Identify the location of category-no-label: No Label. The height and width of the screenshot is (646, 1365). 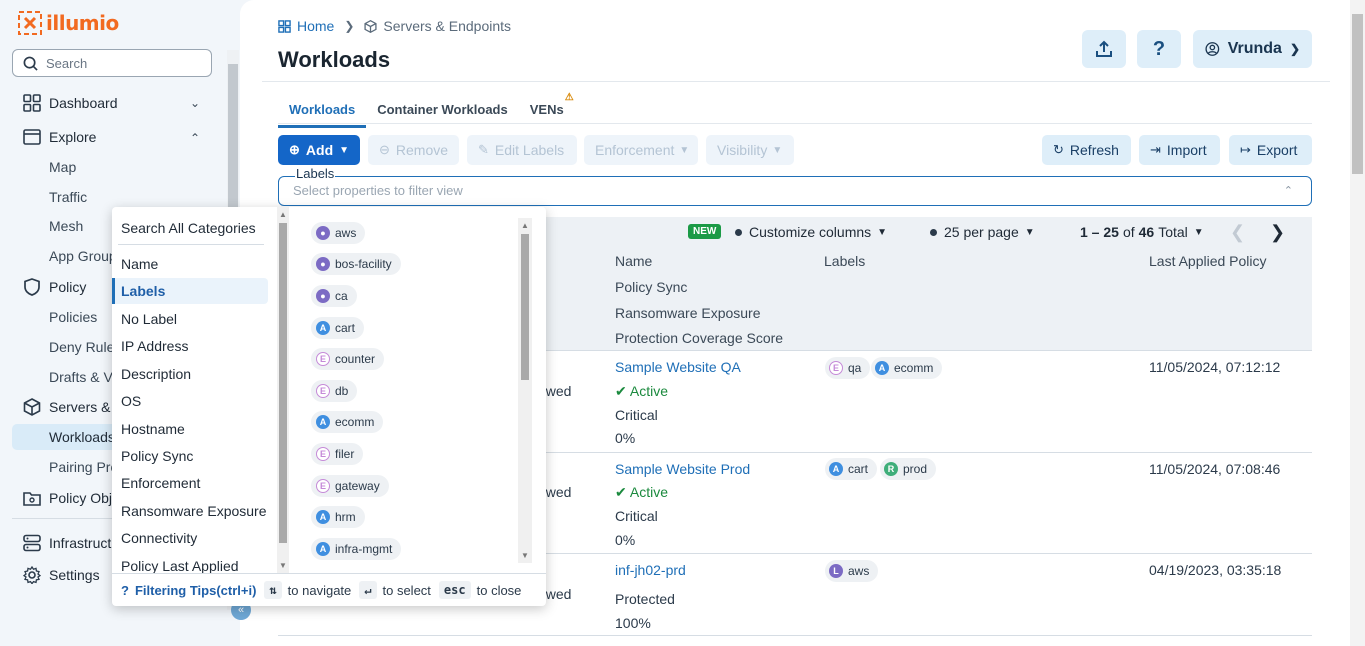
(149, 319).